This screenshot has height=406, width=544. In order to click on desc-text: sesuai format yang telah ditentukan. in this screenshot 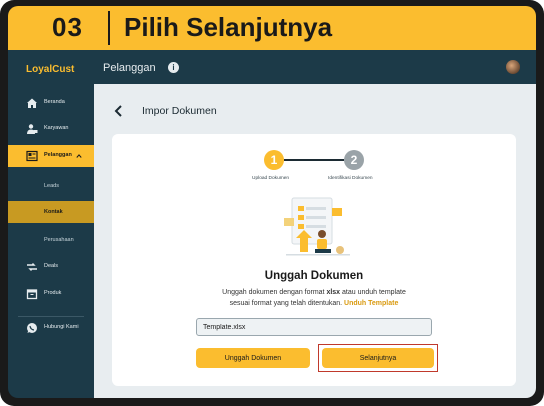, I will do `click(286, 303)`.